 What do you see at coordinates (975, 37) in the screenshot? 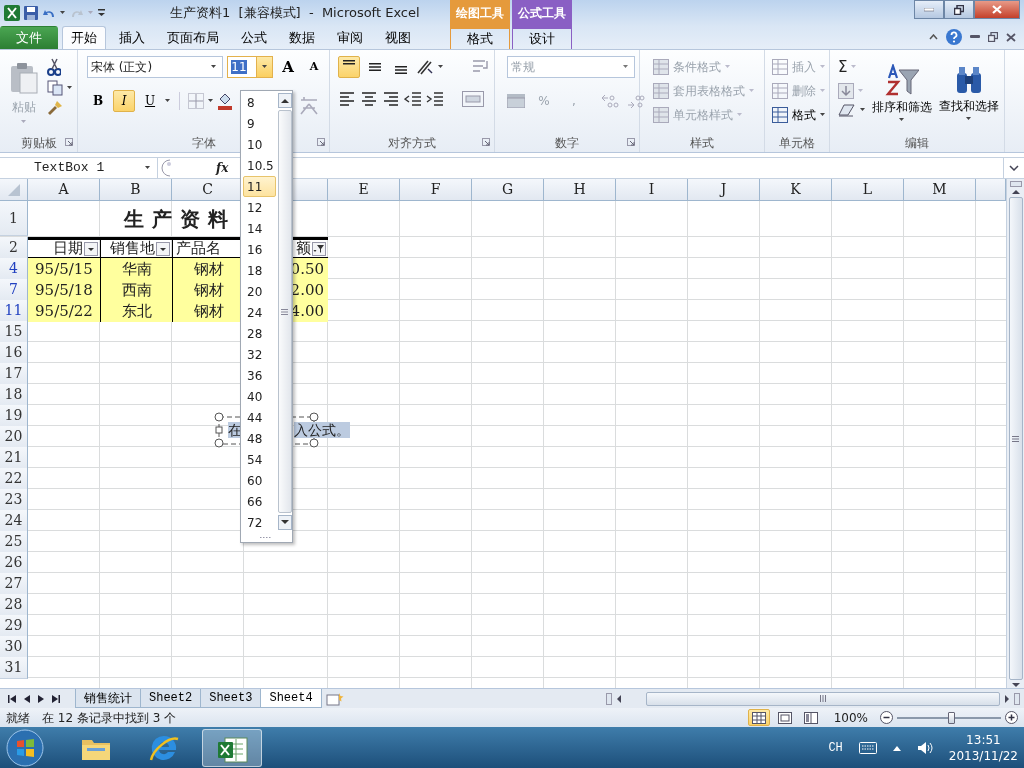
I see `minimize-icon` at bounding box center [975, 37].